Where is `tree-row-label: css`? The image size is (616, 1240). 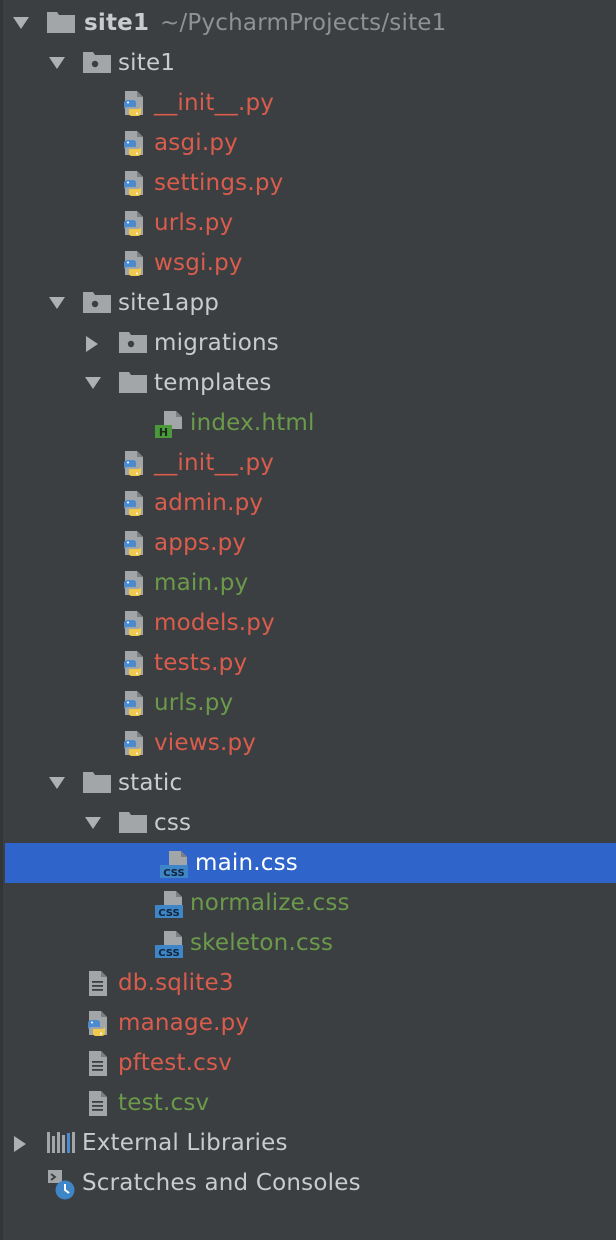
tree-row-label: css is located at coordinates (173, 823).